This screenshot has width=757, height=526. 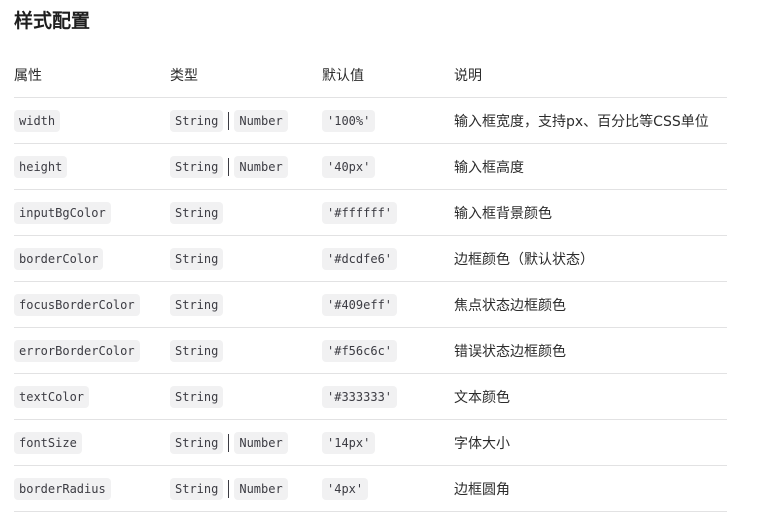 I want to click on description-cell: 输入框宽度，支持px、百分比等CSS单位, so click(x=590, y=120).